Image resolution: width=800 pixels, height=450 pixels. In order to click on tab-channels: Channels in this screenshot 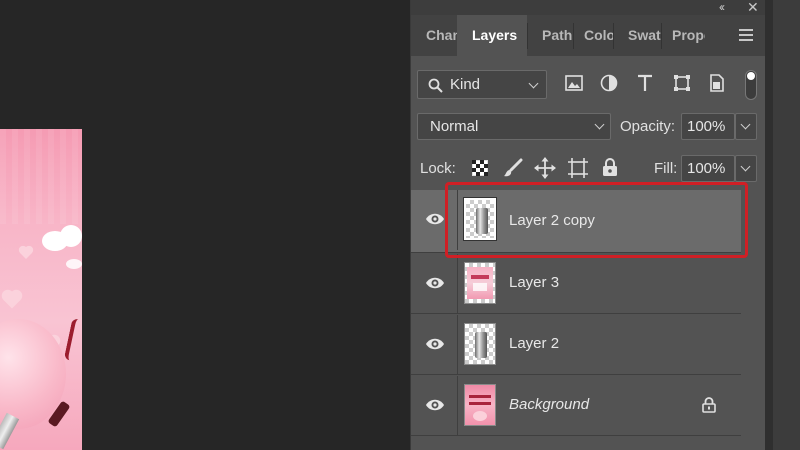, I will do `click(434, 35)`.